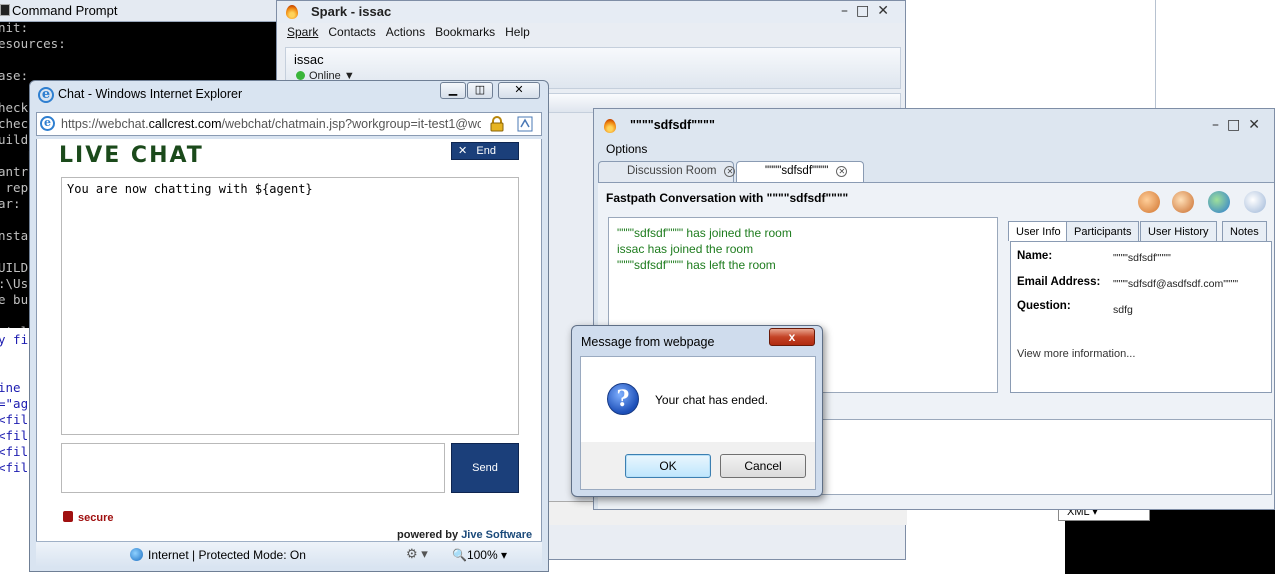  Describe the element at coordinates (351, 11) in the screenshot. I see `spark-title: Spark - issac` at that location.